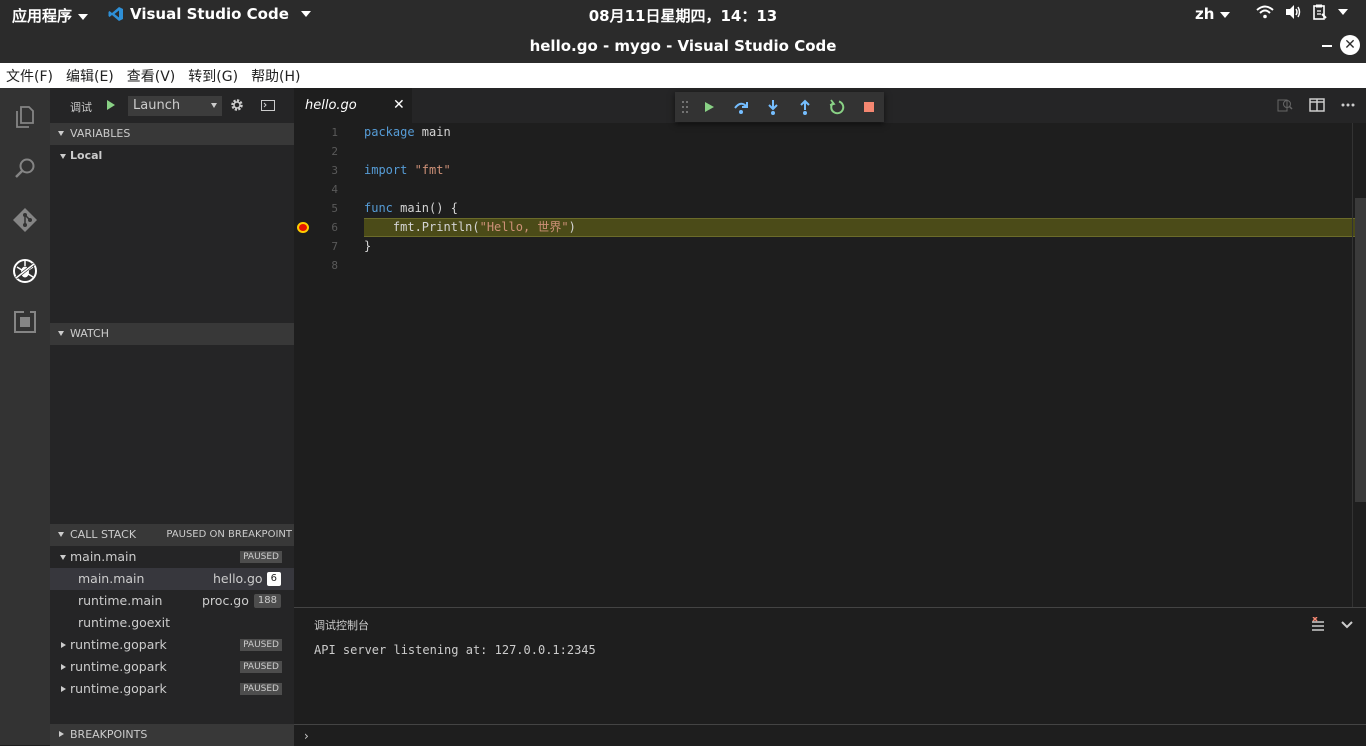 The width and height of the screenshot is (1366, 746). Describe the element at coordinates (89, 333) in the screenshot. I see `watch-header-label: WATCH` at that location.